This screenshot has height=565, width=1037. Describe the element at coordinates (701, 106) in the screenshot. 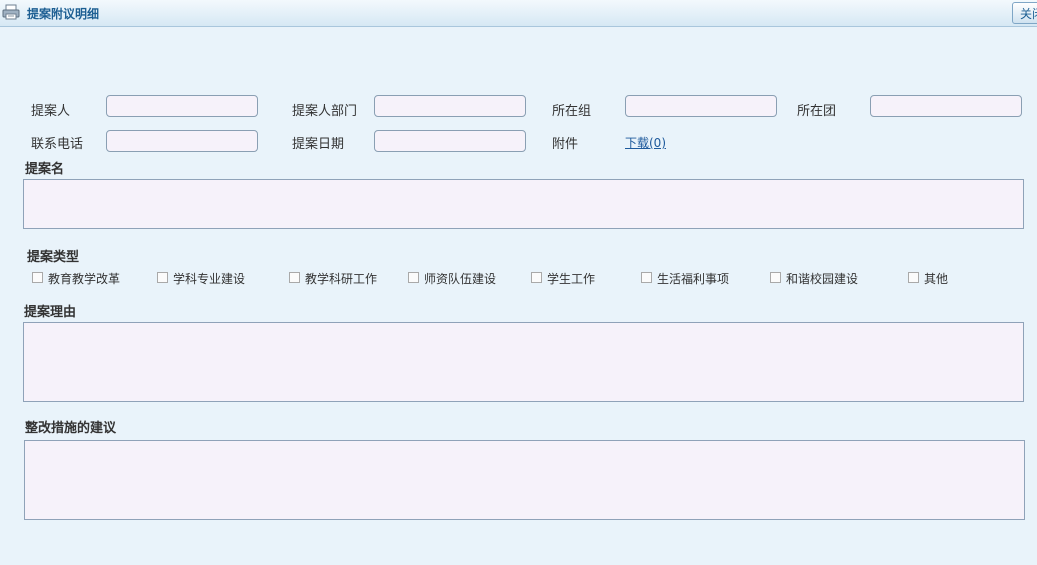

I see `group-field` at that location.